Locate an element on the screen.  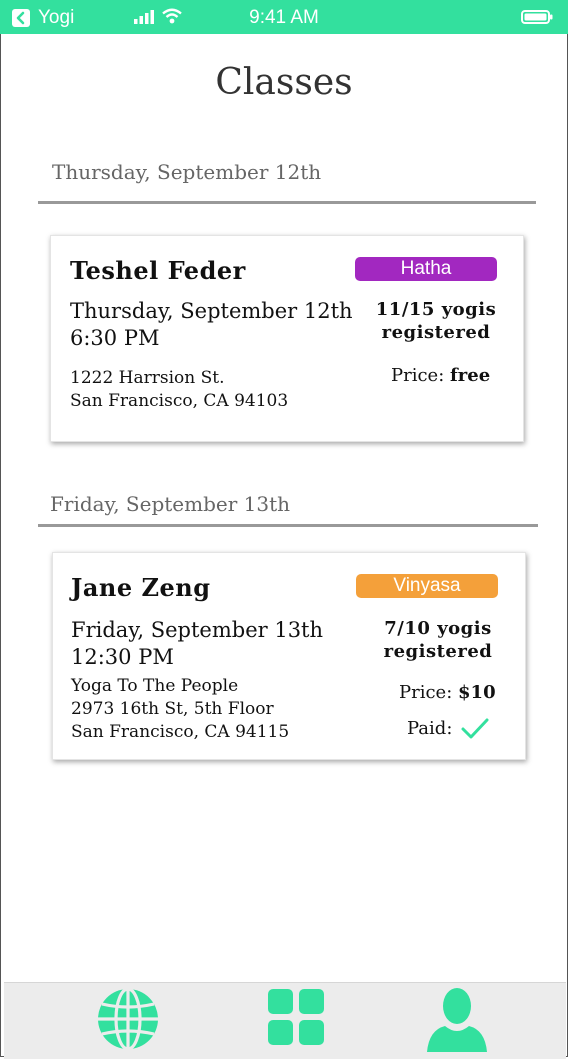
profile-icon is located at coordinates (457, 1019).